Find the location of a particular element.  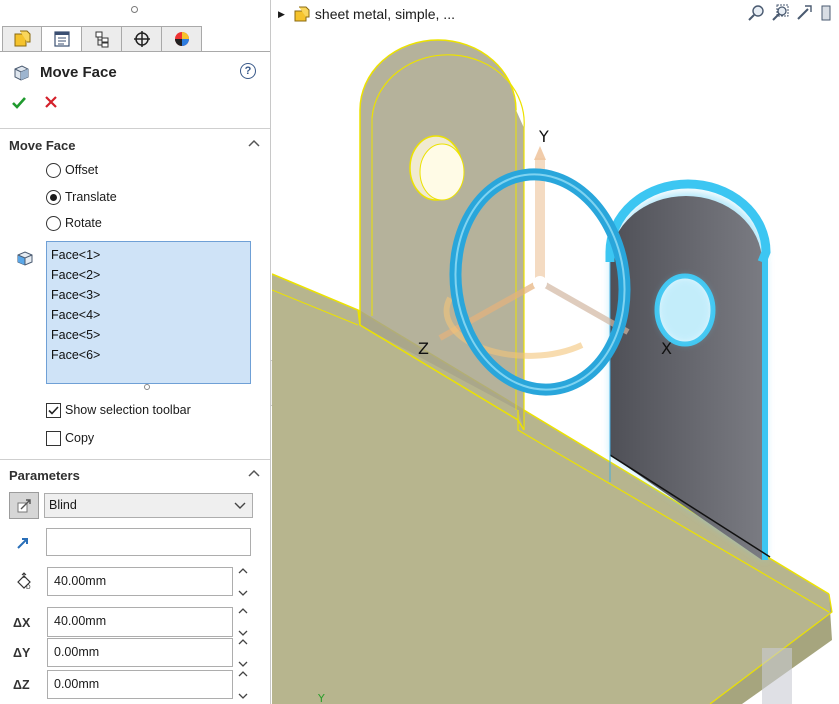

triad-y-label: Y is located at coordinates (543, 136).